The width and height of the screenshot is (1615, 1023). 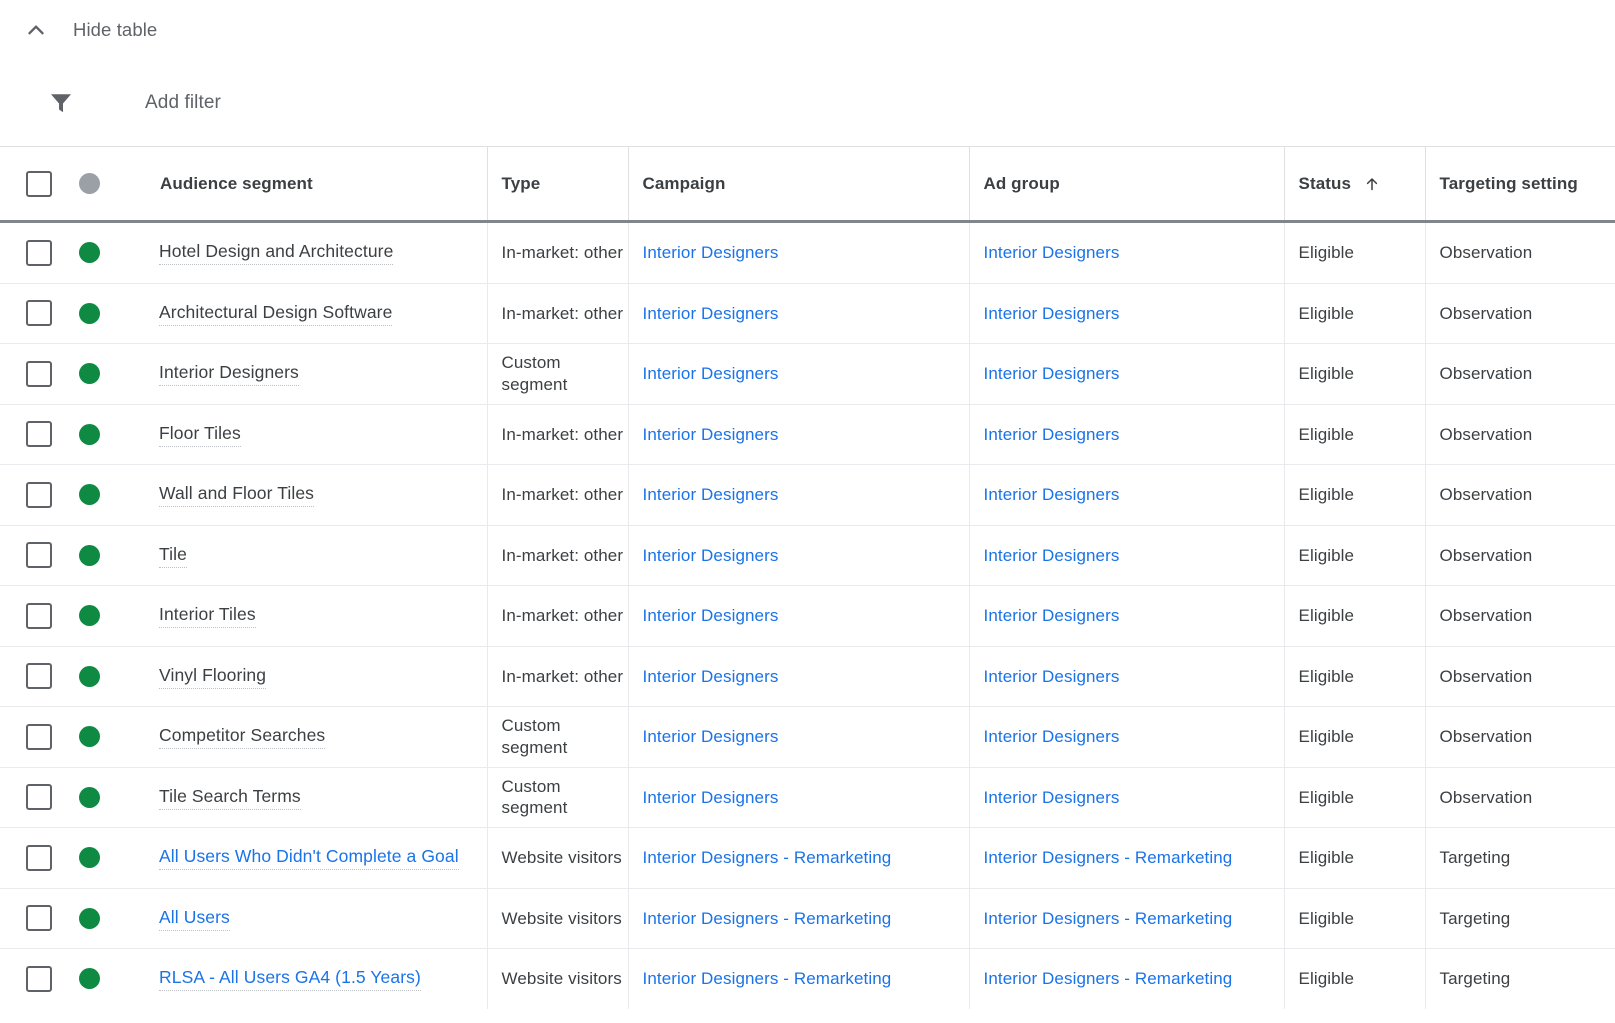 I want to click on cell-audience-segment: Competitor Searches, so click(x=317, y=737).